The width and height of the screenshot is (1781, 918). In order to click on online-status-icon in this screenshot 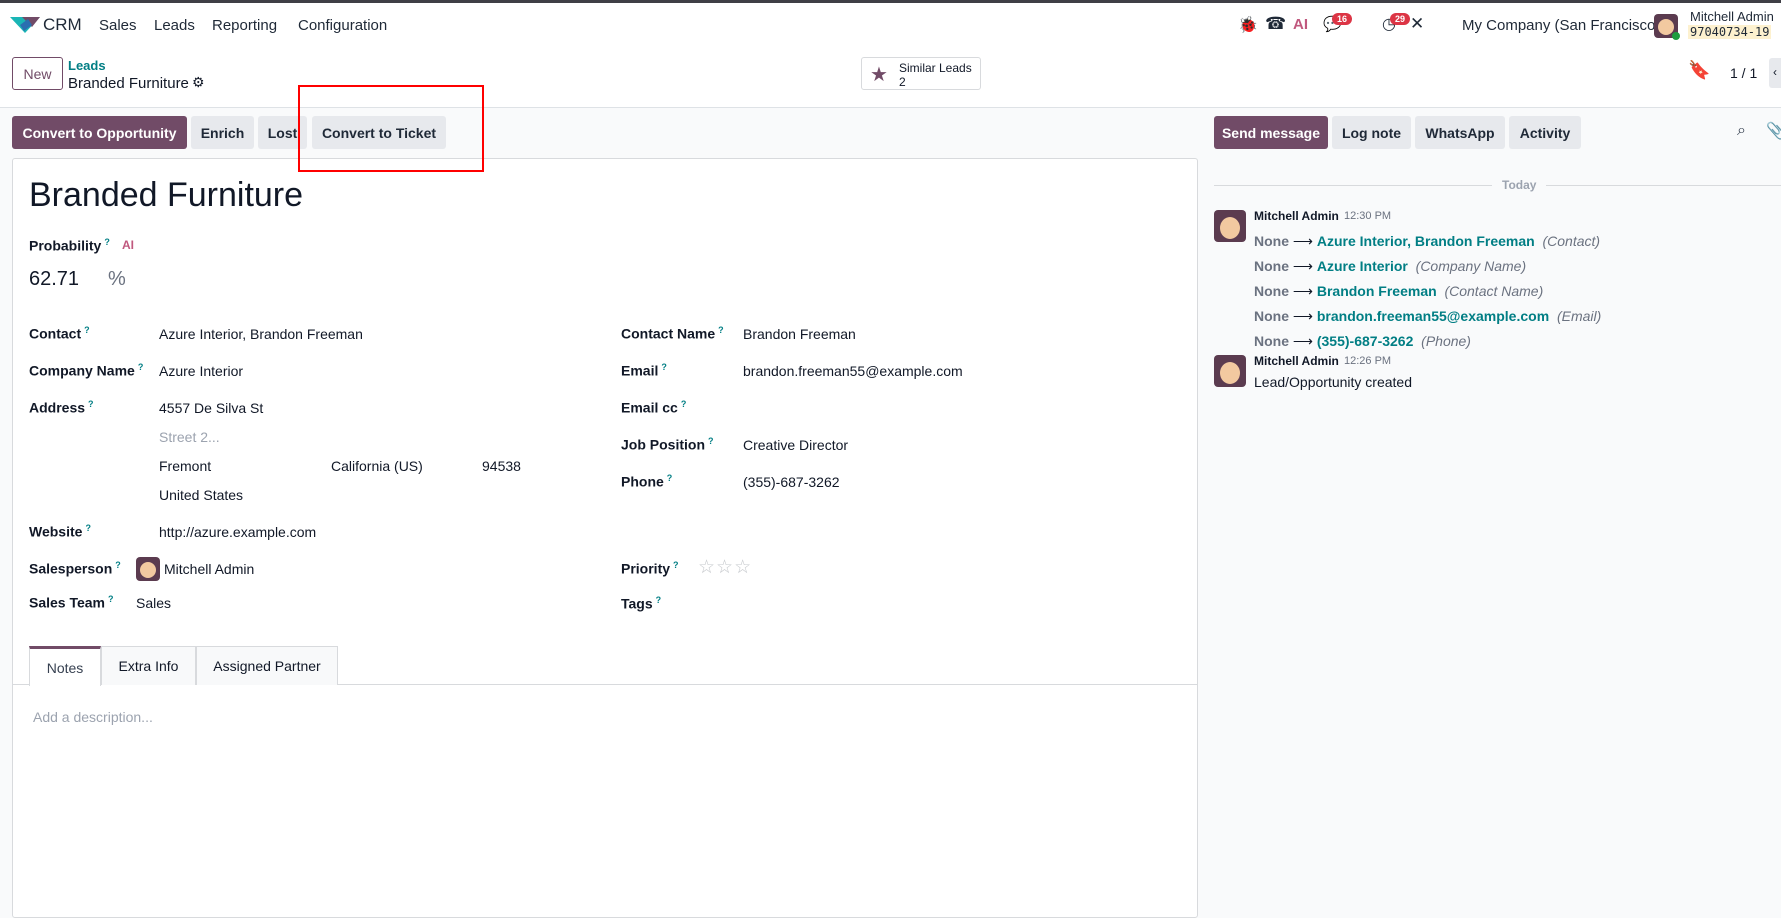, I will do `click(1676, 36)`.